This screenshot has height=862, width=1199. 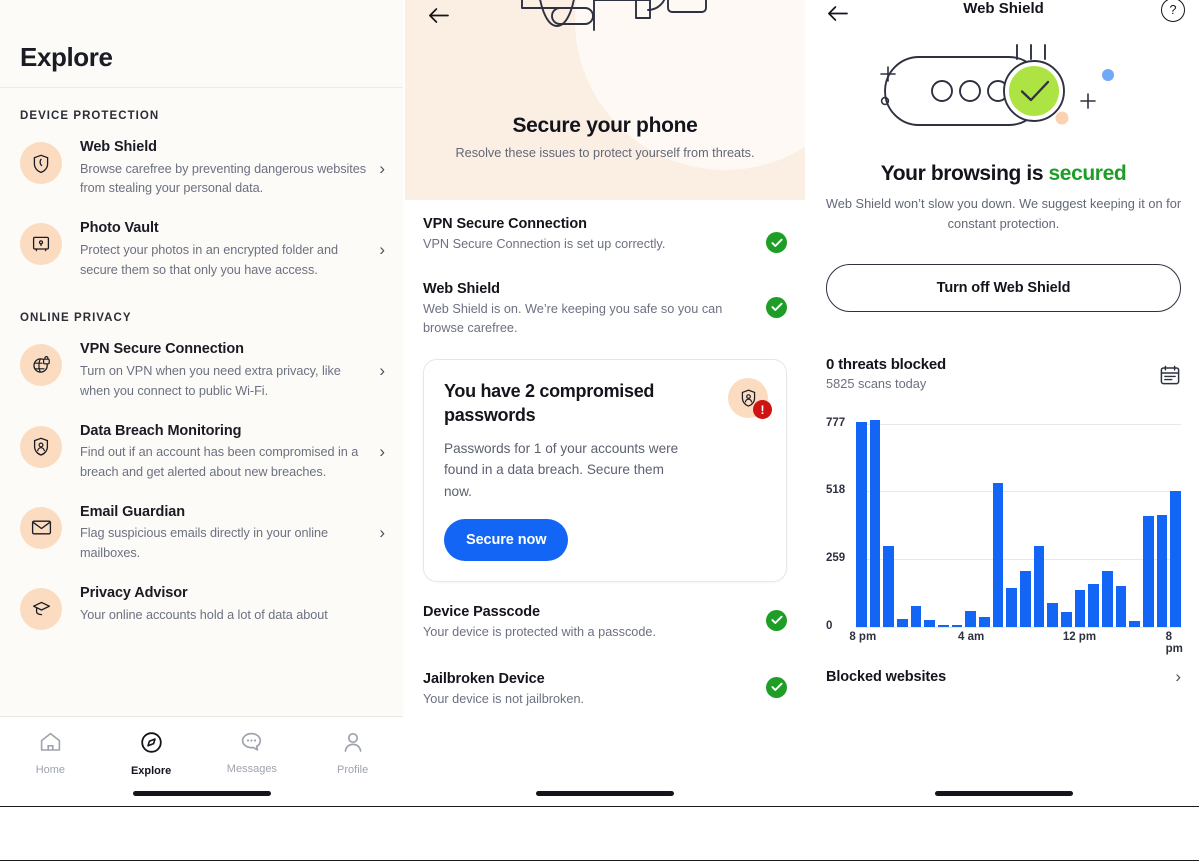 What do you see at coordinates (964, 173) in the screenshot?
I see `heading-prefix: Your browsing is` at bounding box center [964, 173].